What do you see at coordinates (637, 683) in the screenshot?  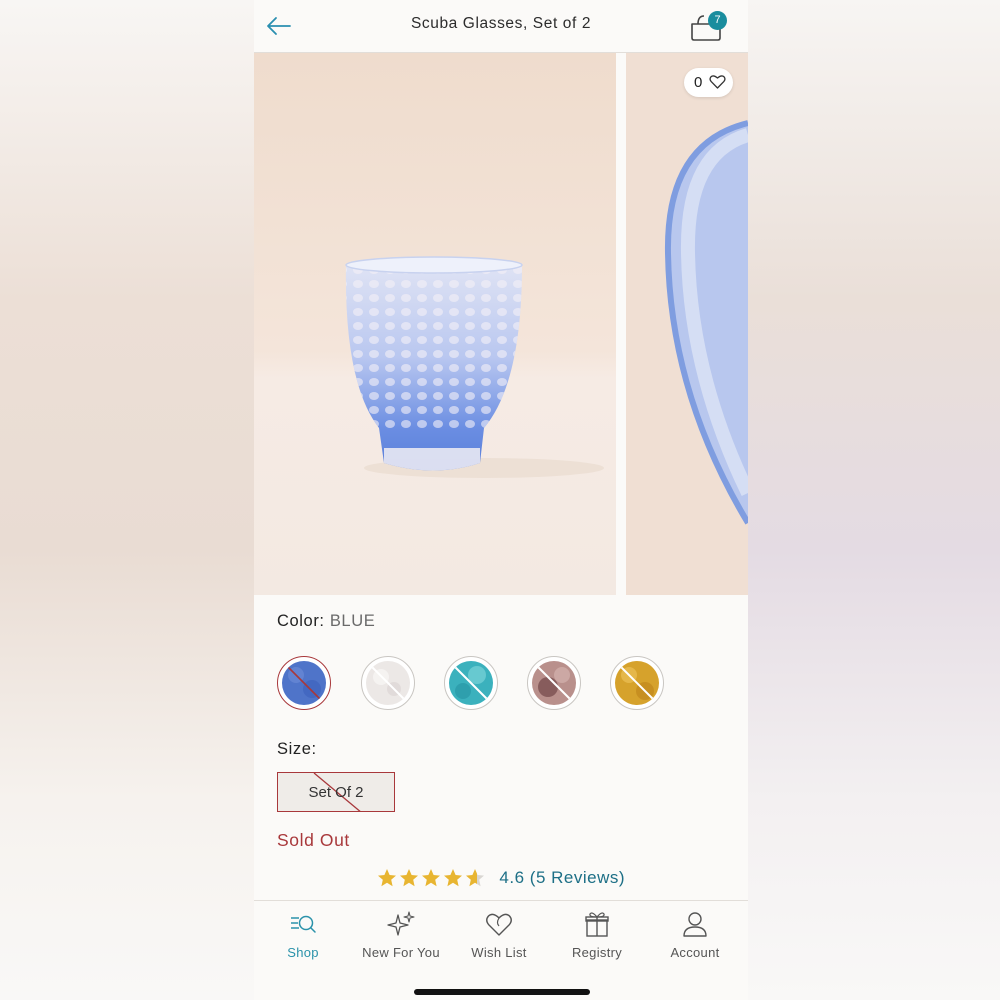 I see `swatch-amber` at bounding box center [637, 683].